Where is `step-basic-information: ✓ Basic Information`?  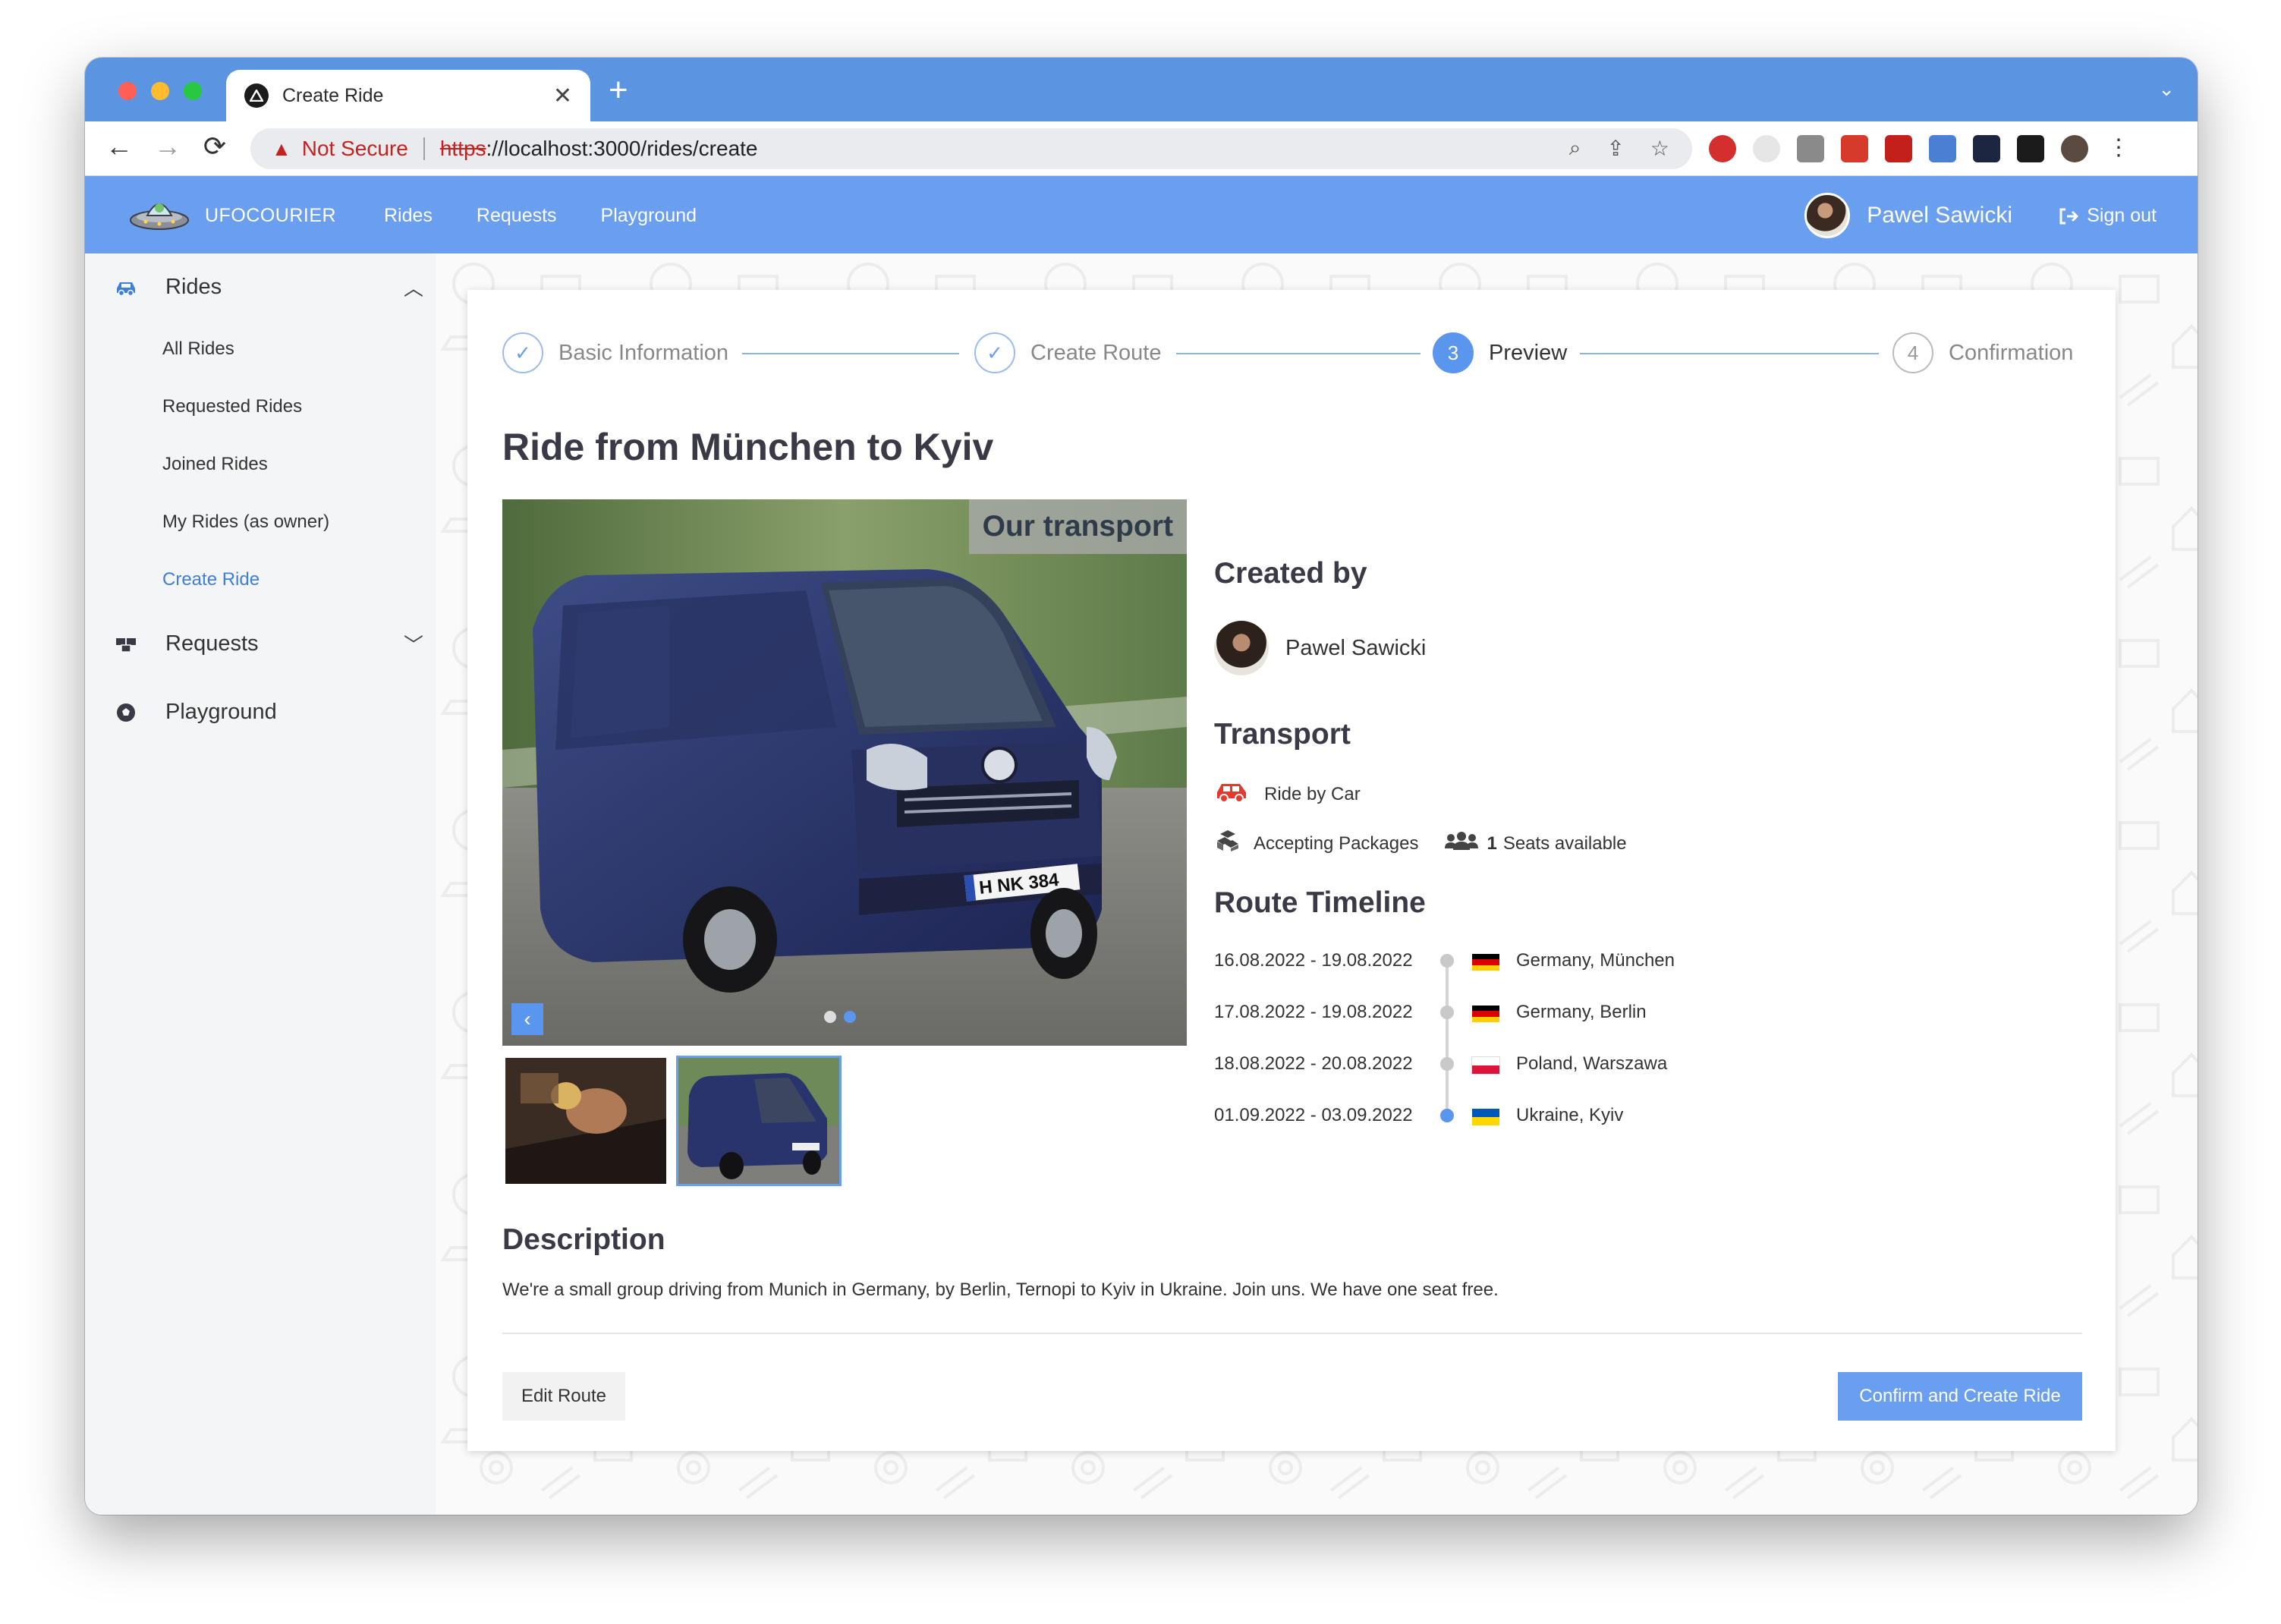 step-basic-information: ✓ Basic Information is located at coordinates (615, 352).